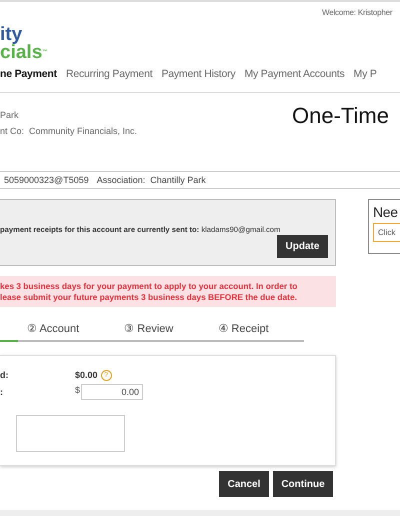 The width and height of the screenshot is (400, 516). Describe the element at coordinates (386, 232) in the screenshot. I see `help-link: Click` at that location.